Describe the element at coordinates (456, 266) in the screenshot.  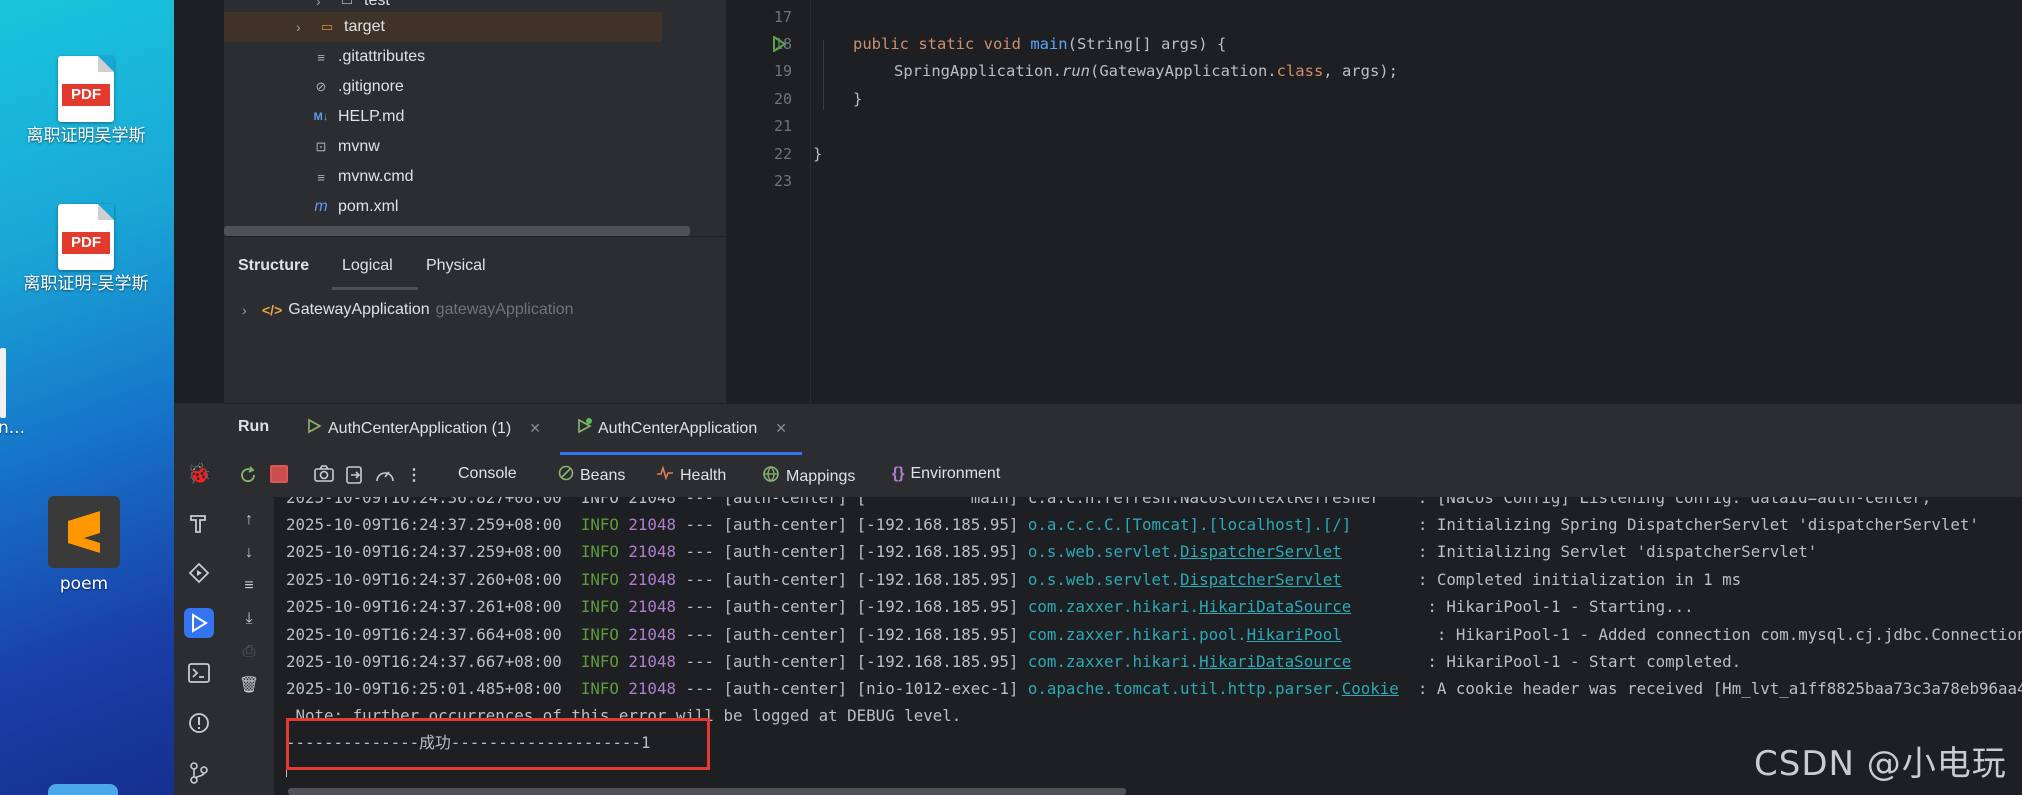
I see `tab-physical: Physical` at that location.